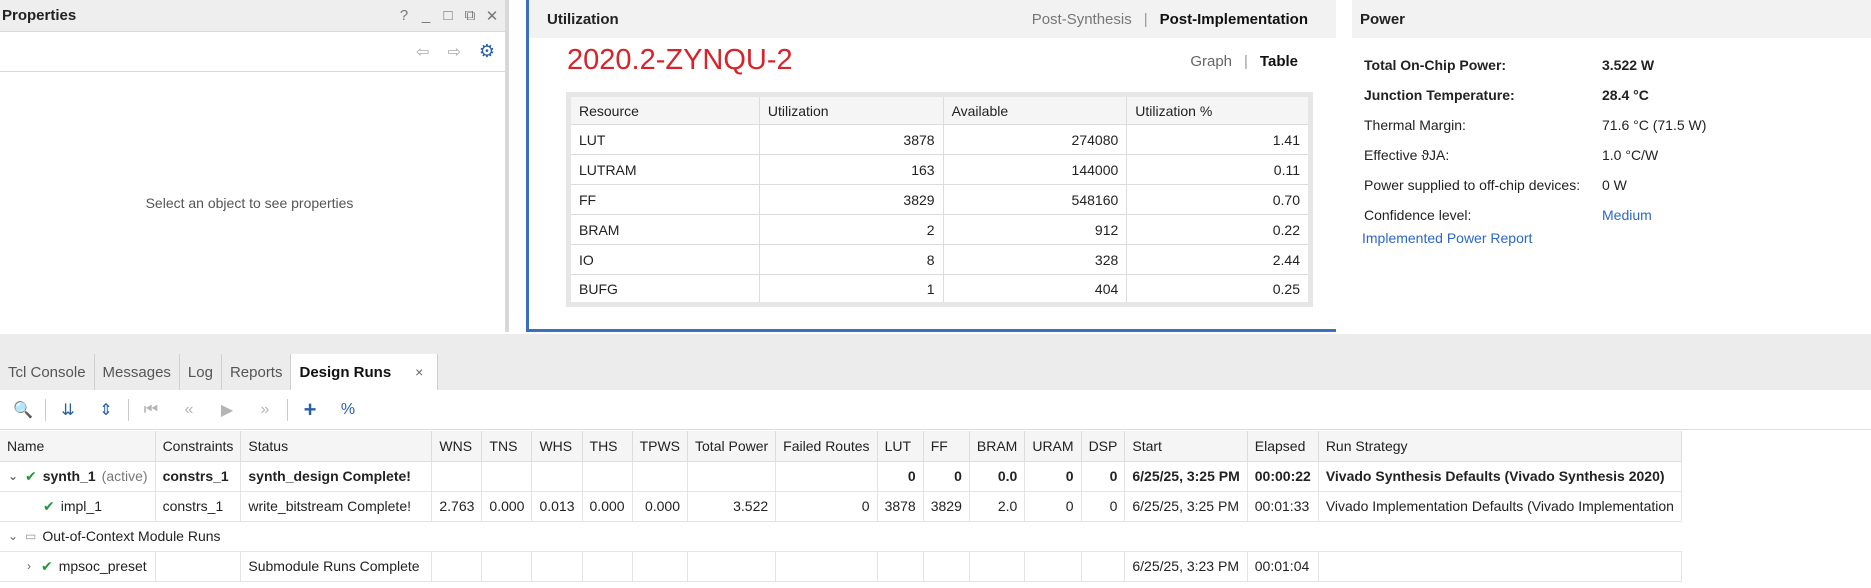  What do you see at coordinates (47, 372) in the screenshot?
I see `tab-tcl-console: Tcl Console` at bounding box center [47, 372].